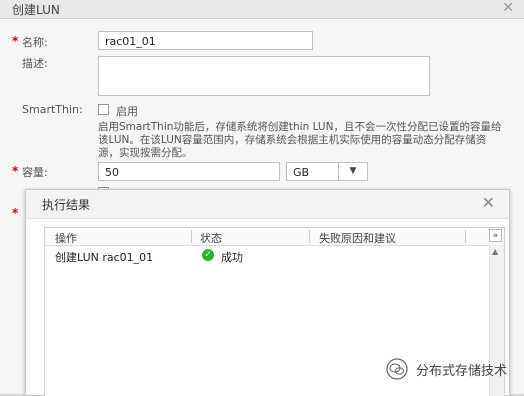  I want to click on capacity-unit-value: GB, so click(301, 172).